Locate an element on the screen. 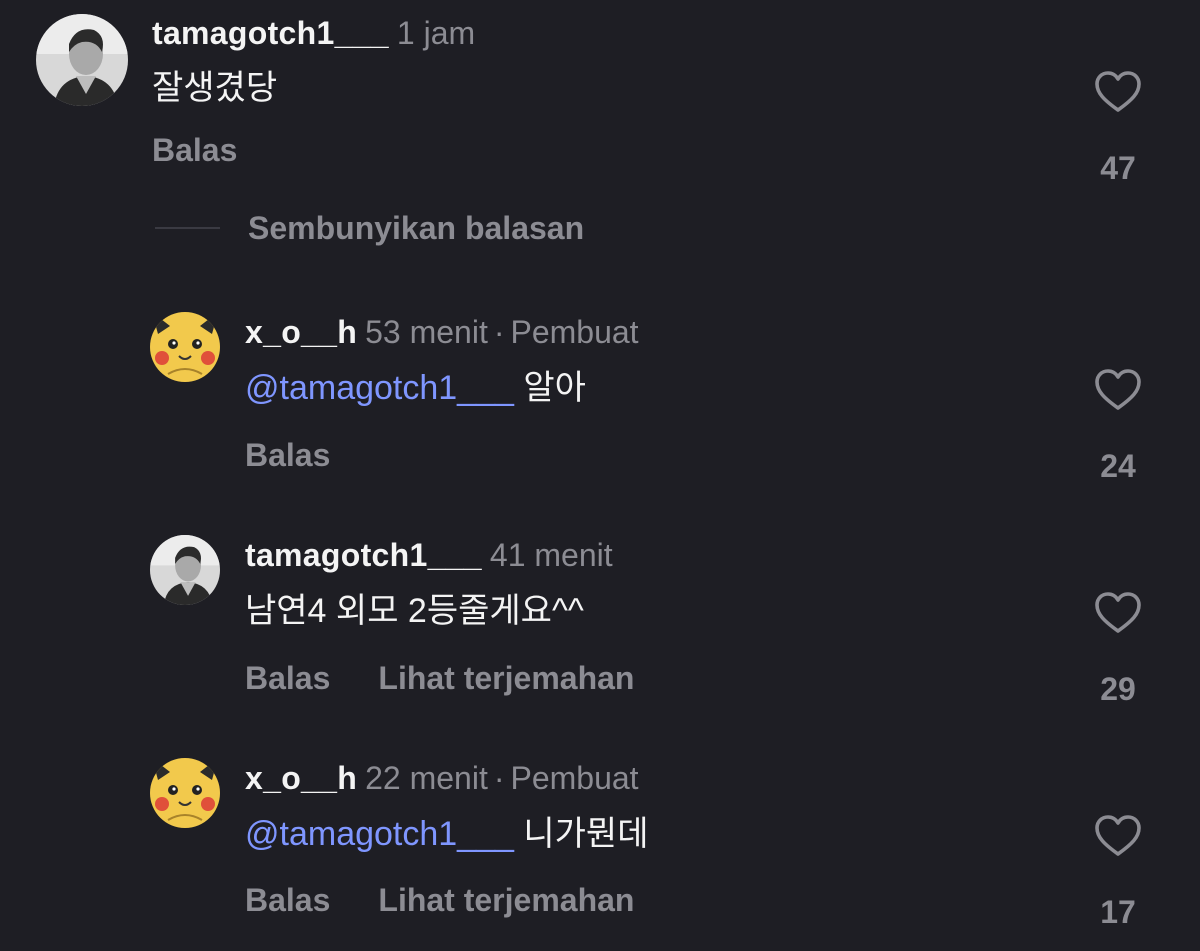 This screenshot has width=1200, height=951. comment-body: 알아 is located at coordinates (554, 388).